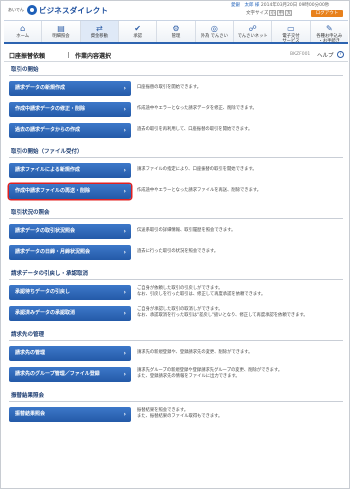 The height and width of the screenshot is (489, 350). I want to click on menu-button: 作成中請求ファイルの再送・削除 ›, so click(70, 191).